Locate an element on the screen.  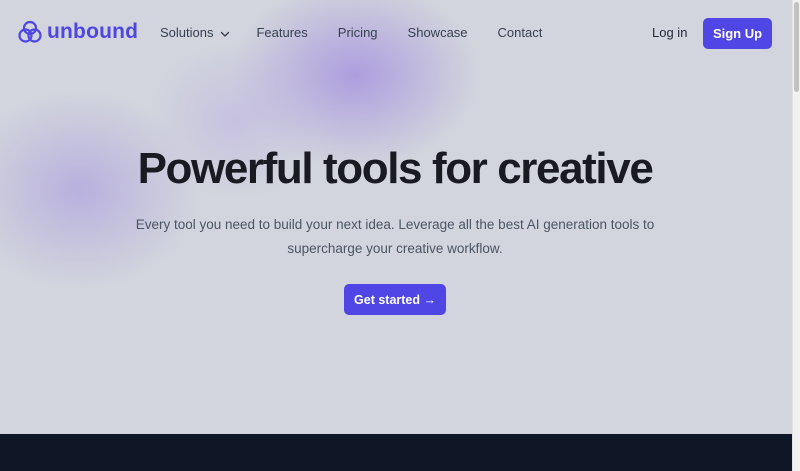
brand-name: unbound is located at coordinates (93, 31).